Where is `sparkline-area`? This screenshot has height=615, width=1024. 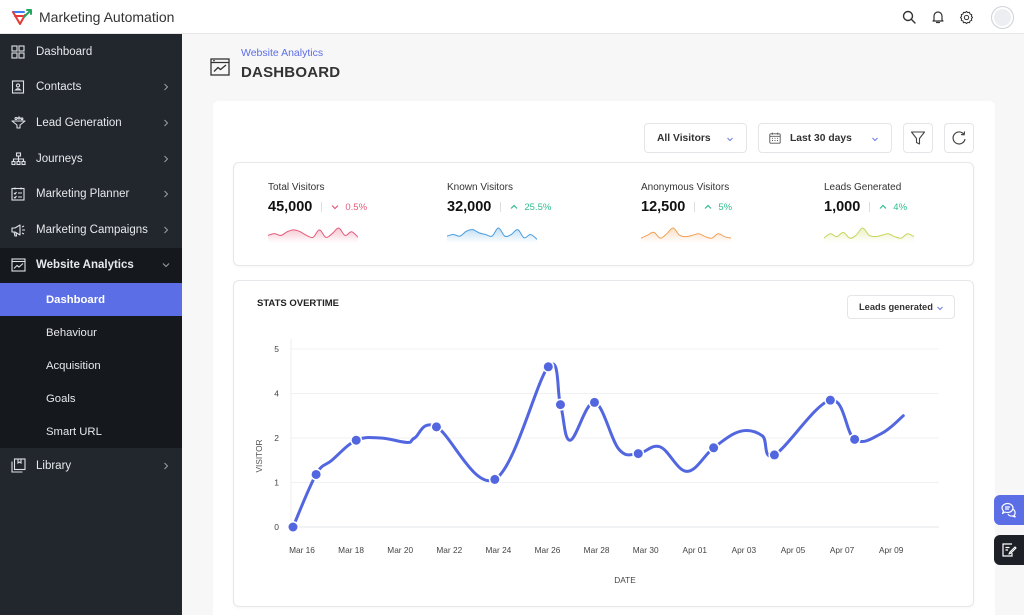
sparkline-area is located at coordinates (686, 235).